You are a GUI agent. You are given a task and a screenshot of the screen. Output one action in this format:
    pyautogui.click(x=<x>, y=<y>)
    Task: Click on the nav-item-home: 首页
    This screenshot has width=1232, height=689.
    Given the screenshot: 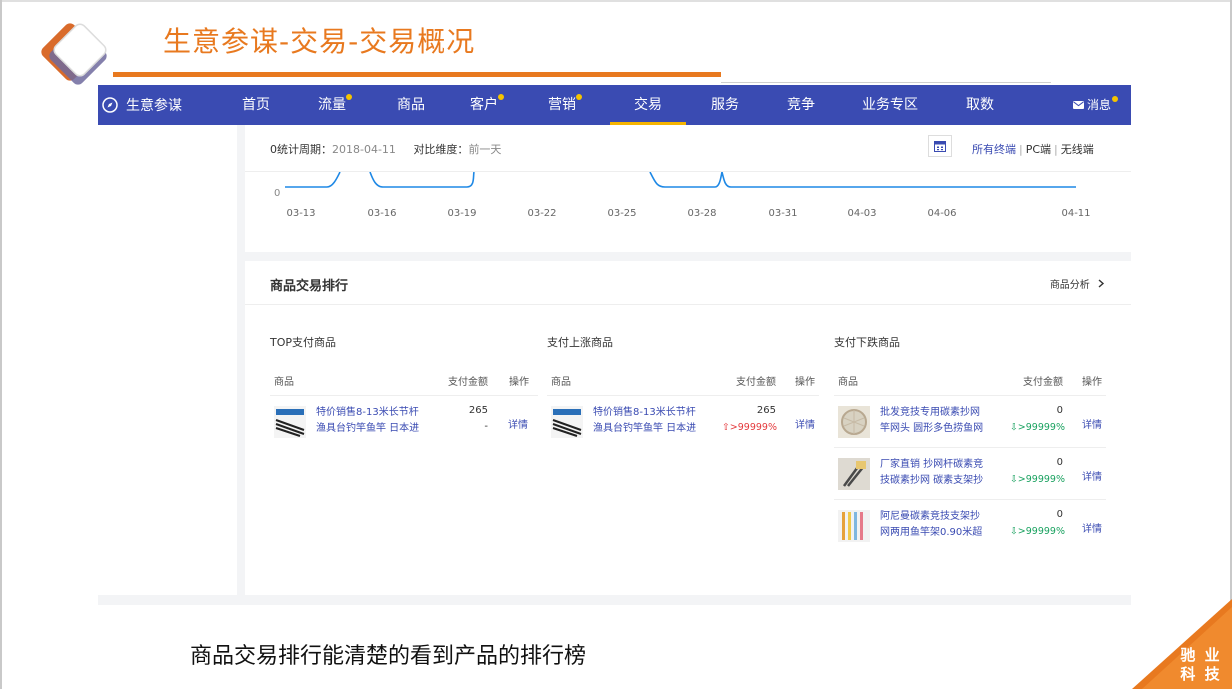 What is the action you would take?
    pyautogui.click(x=256, y=105)
    